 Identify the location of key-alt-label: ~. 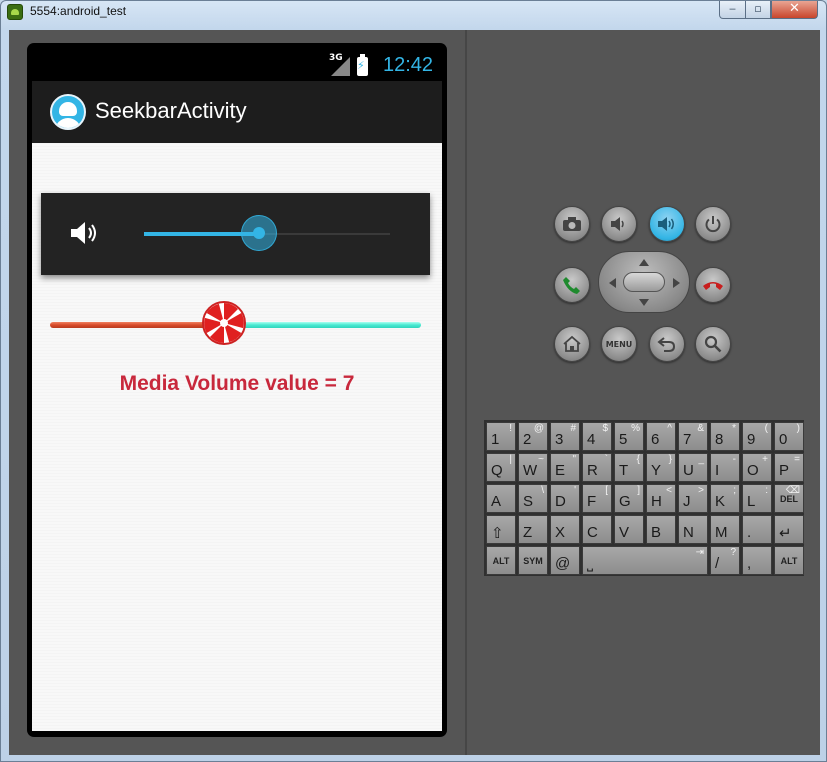
(541, 459).